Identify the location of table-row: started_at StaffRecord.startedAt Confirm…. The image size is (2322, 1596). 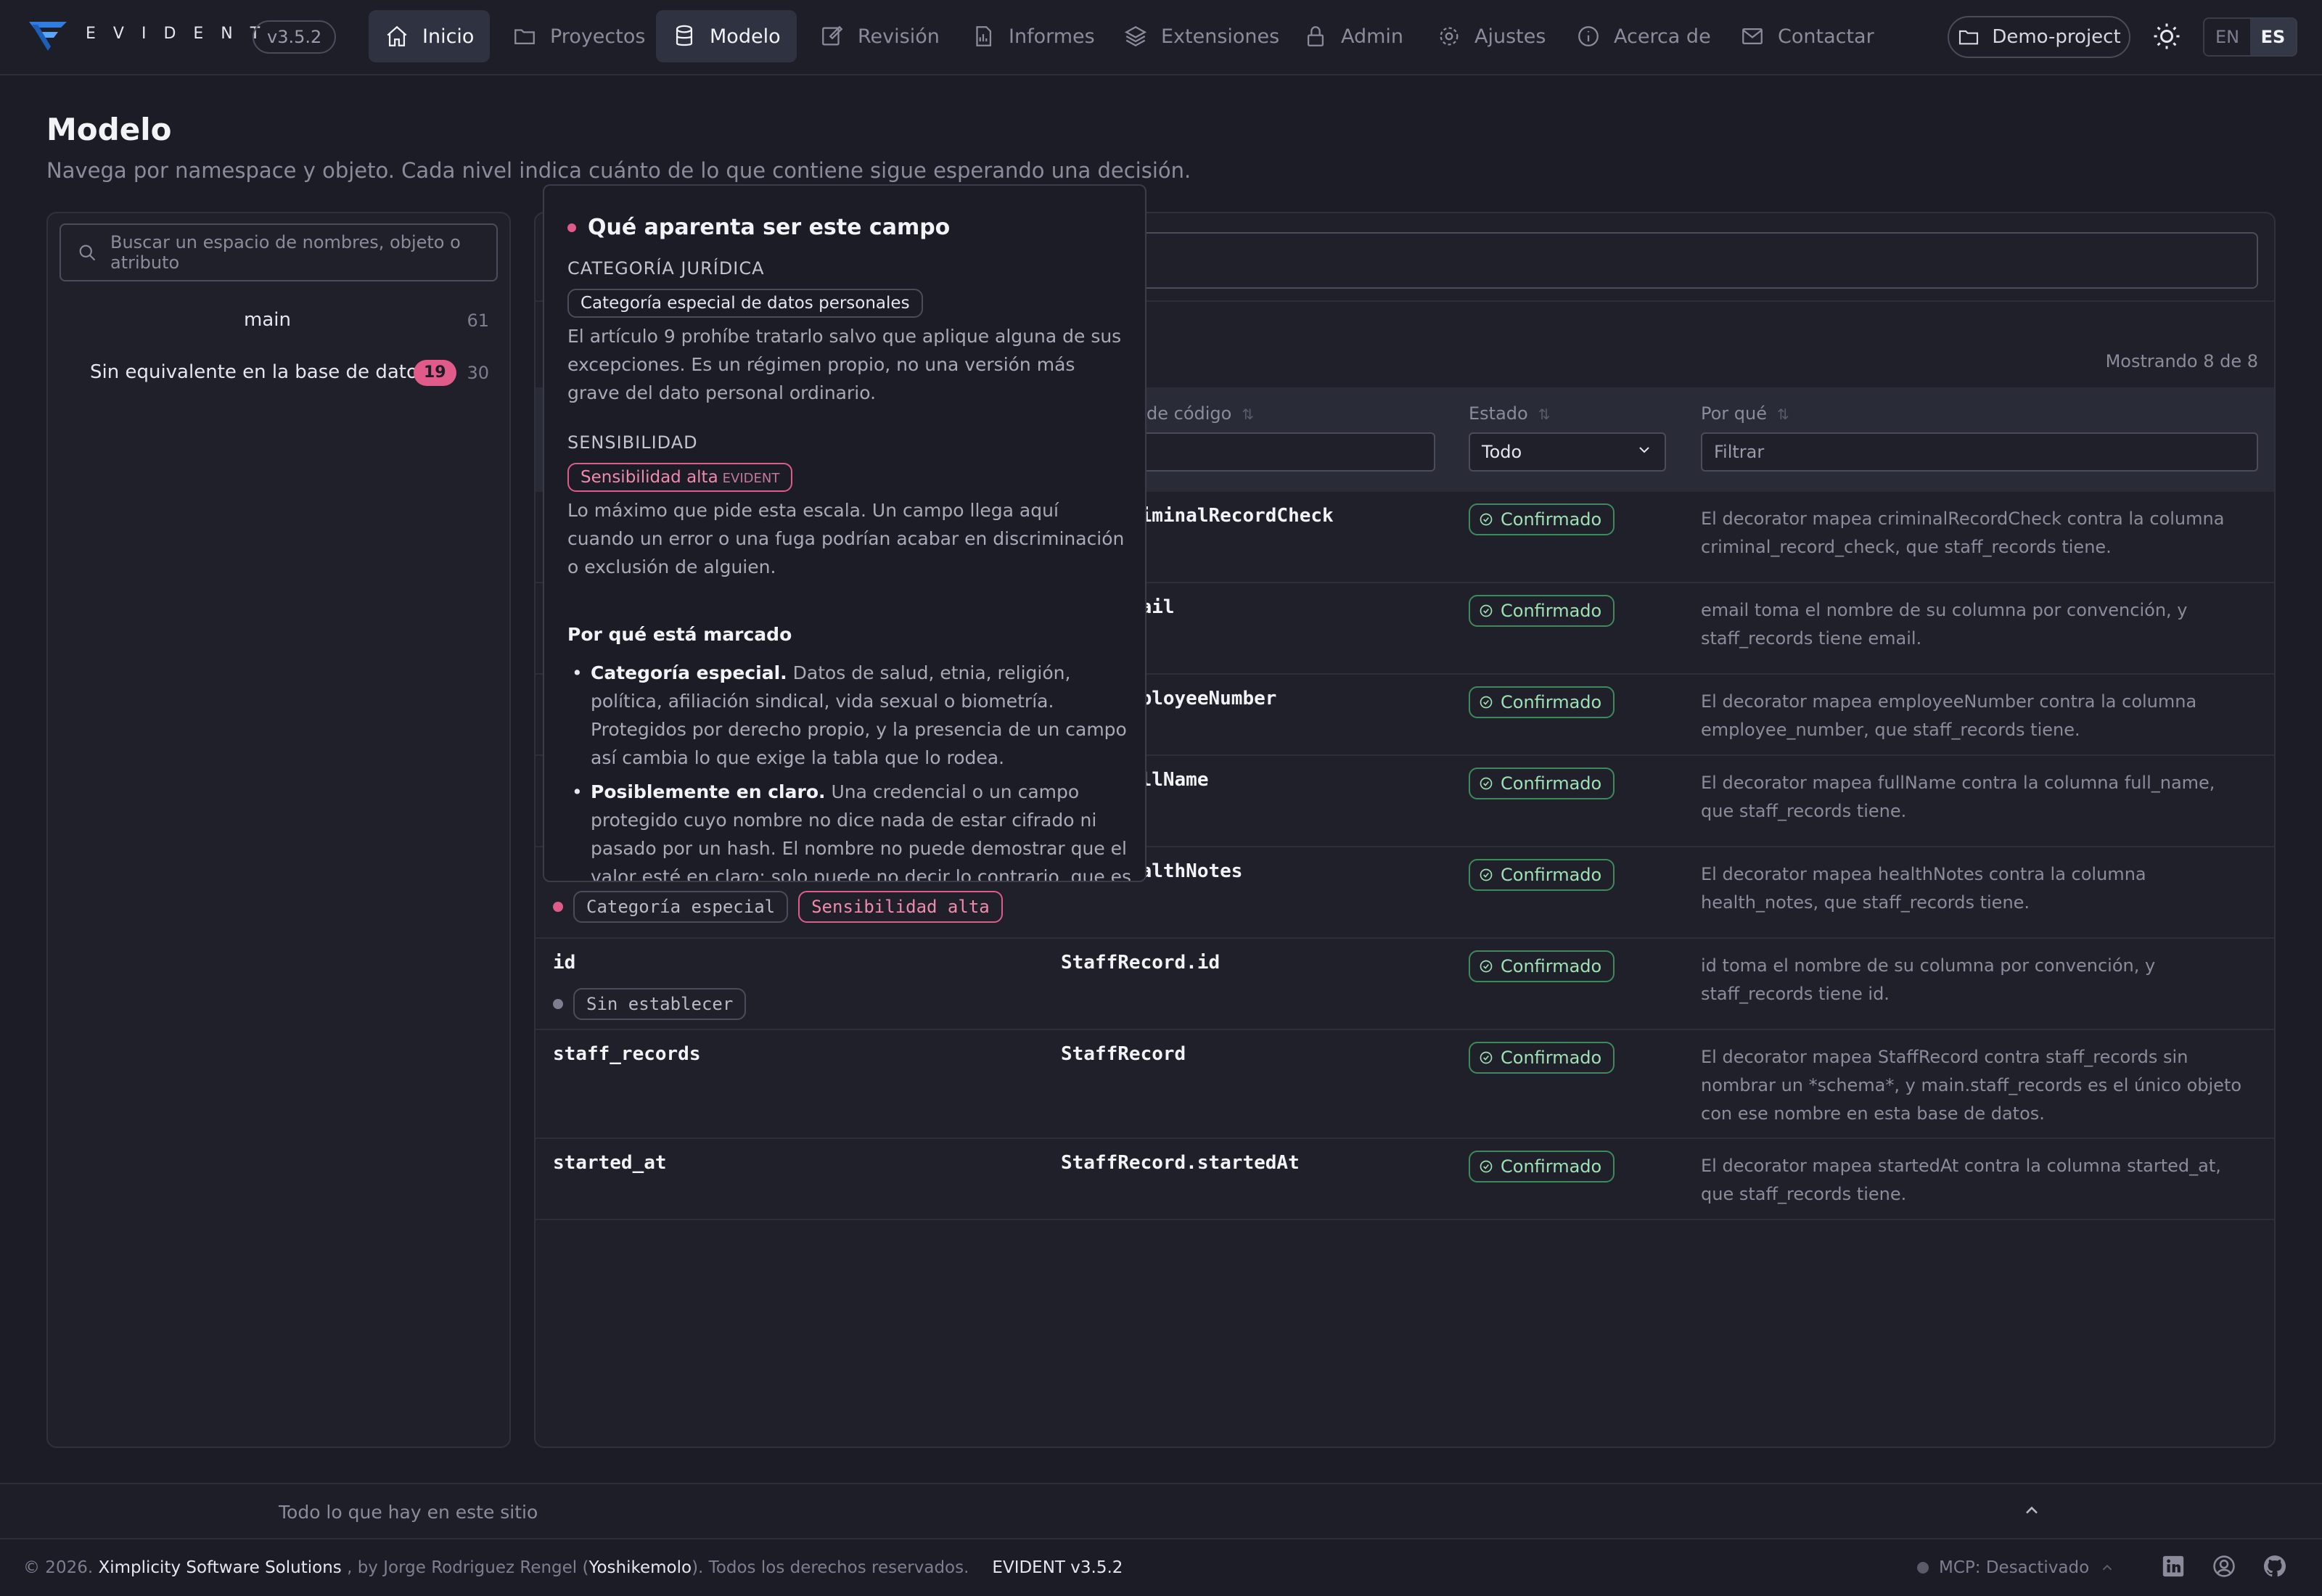
(1405, 1179).